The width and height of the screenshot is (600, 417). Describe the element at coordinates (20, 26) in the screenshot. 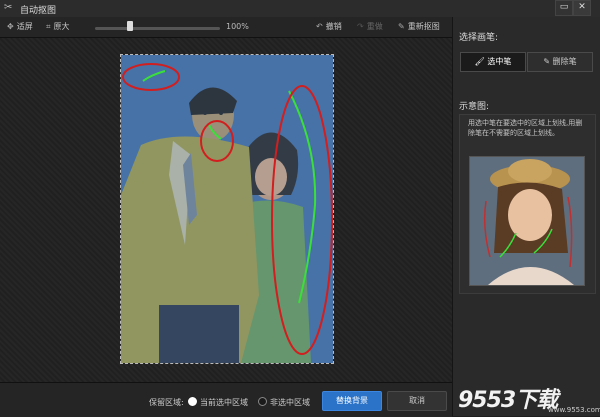

I see `fit-screen-button: ✥ 适屏` at that location.